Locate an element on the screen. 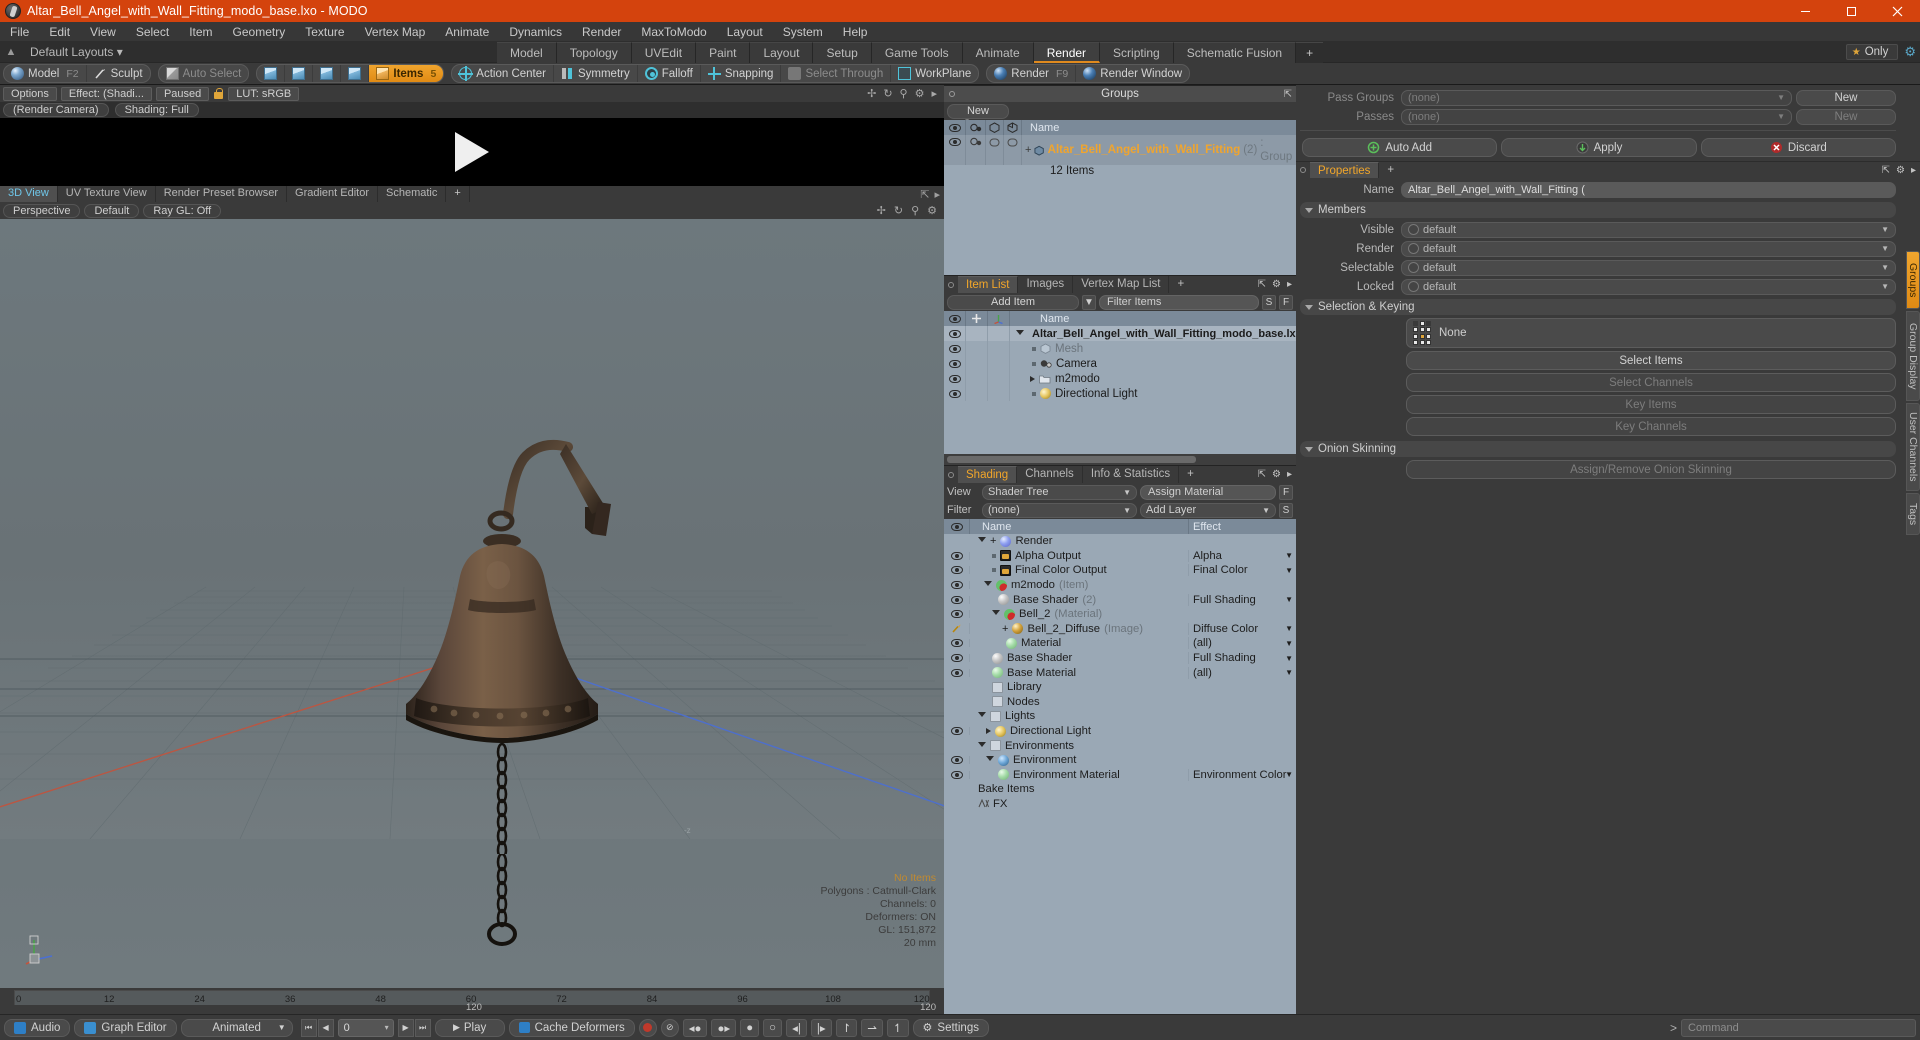 The width and height of the screenshot is (1920, 1040). workplane-button: WorkPlane is located at coordinates (934, 73).